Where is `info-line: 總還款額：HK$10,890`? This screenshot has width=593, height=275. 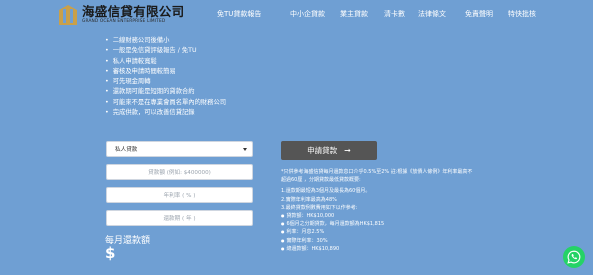 info-line: 總還款額：HK$10,890 is located at coordinates (411, 249).